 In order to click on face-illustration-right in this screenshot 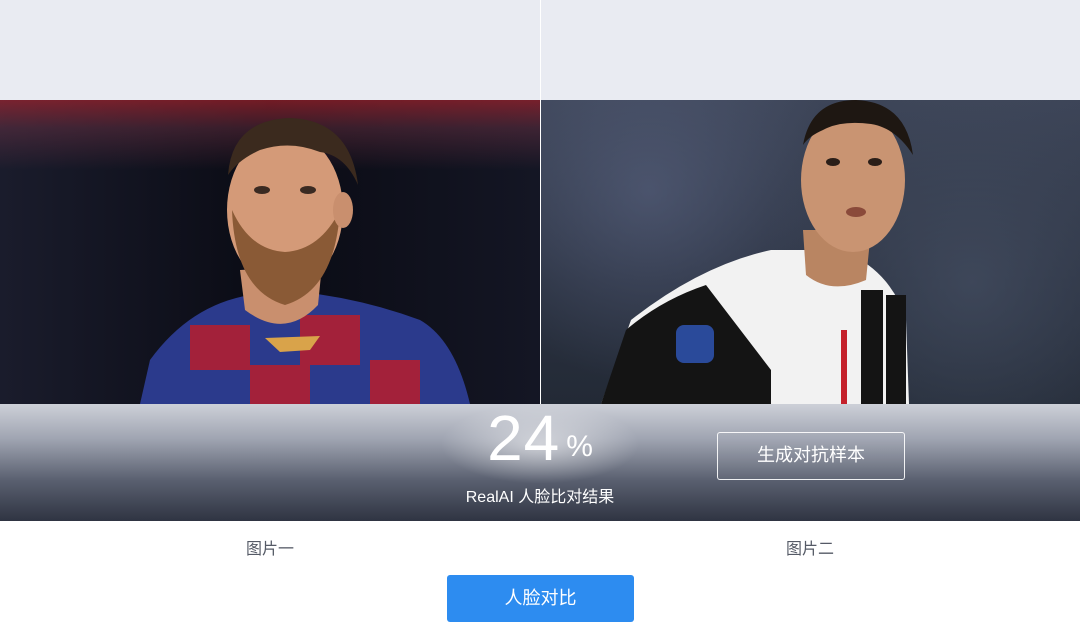, I will do `click(757, 252)`.